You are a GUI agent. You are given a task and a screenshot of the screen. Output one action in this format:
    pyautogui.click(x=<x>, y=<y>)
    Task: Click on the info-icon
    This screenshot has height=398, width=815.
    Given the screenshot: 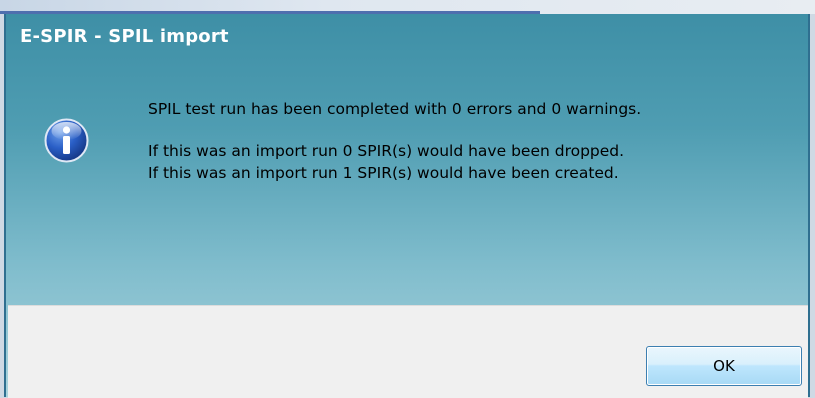 What is the action you would take?
    pyautogui.click(x=66, y=140)
    